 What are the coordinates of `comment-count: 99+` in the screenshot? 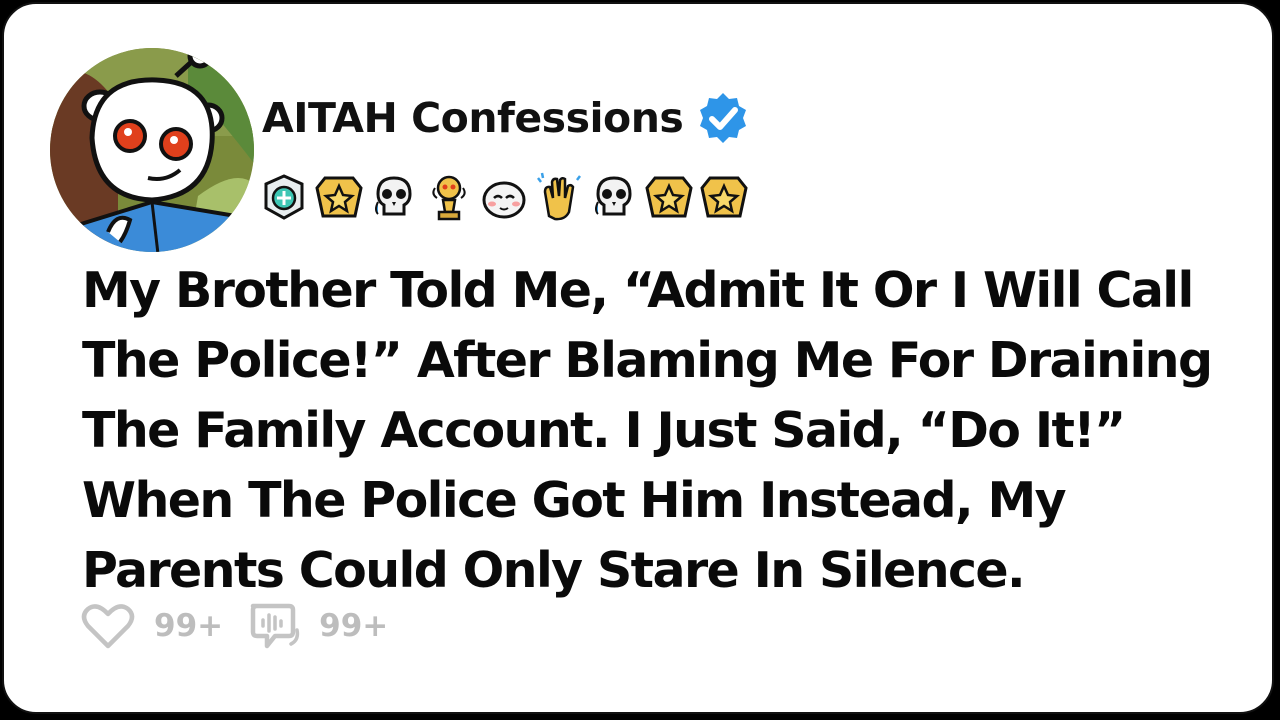 It's located at (354, 626).